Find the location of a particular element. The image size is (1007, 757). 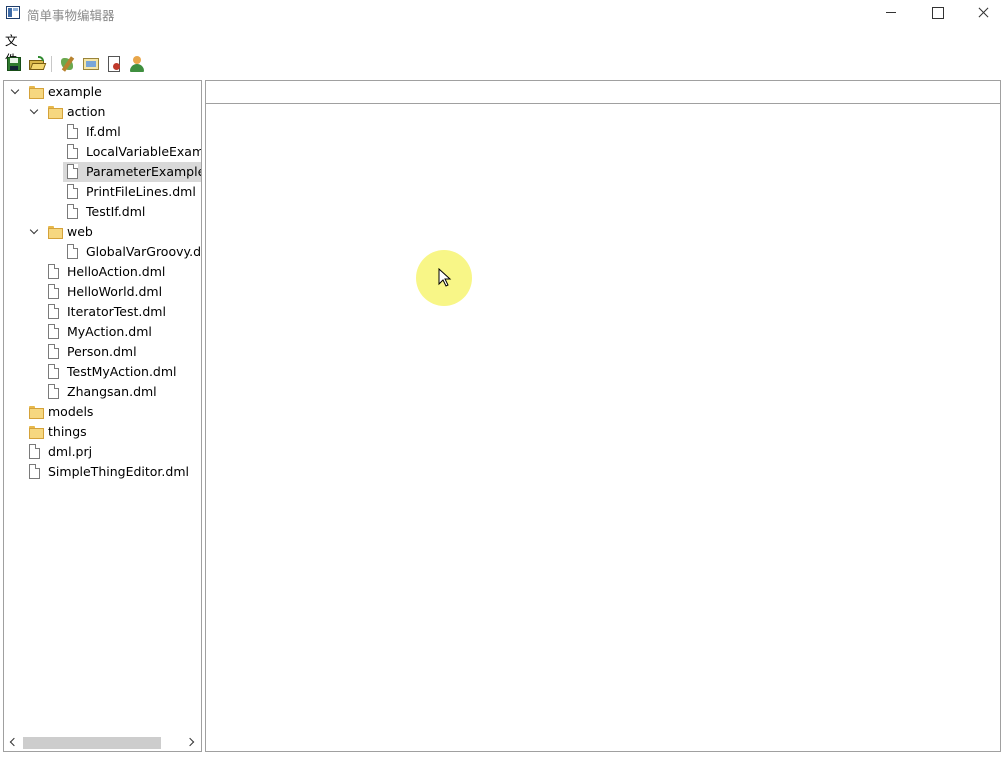

tree-item-label: HelloAction.dml is located at coordinates (116, 271).